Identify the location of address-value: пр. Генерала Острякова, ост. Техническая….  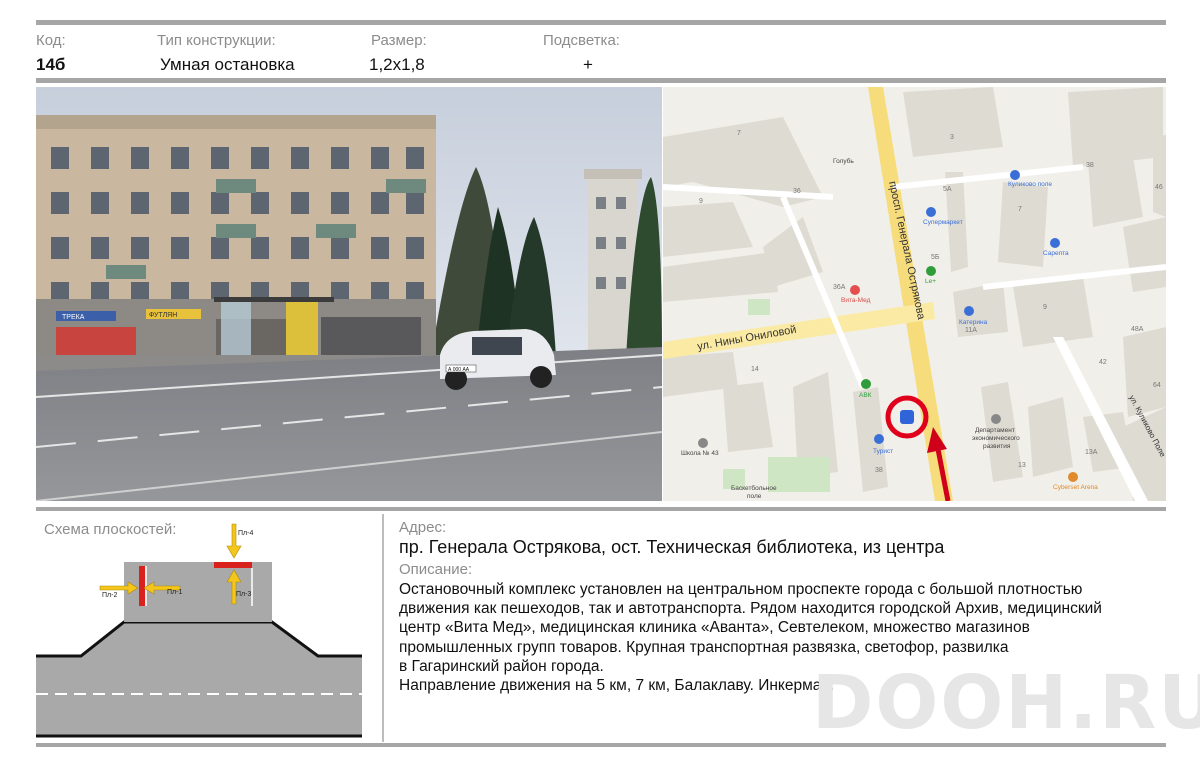
(672, 547).